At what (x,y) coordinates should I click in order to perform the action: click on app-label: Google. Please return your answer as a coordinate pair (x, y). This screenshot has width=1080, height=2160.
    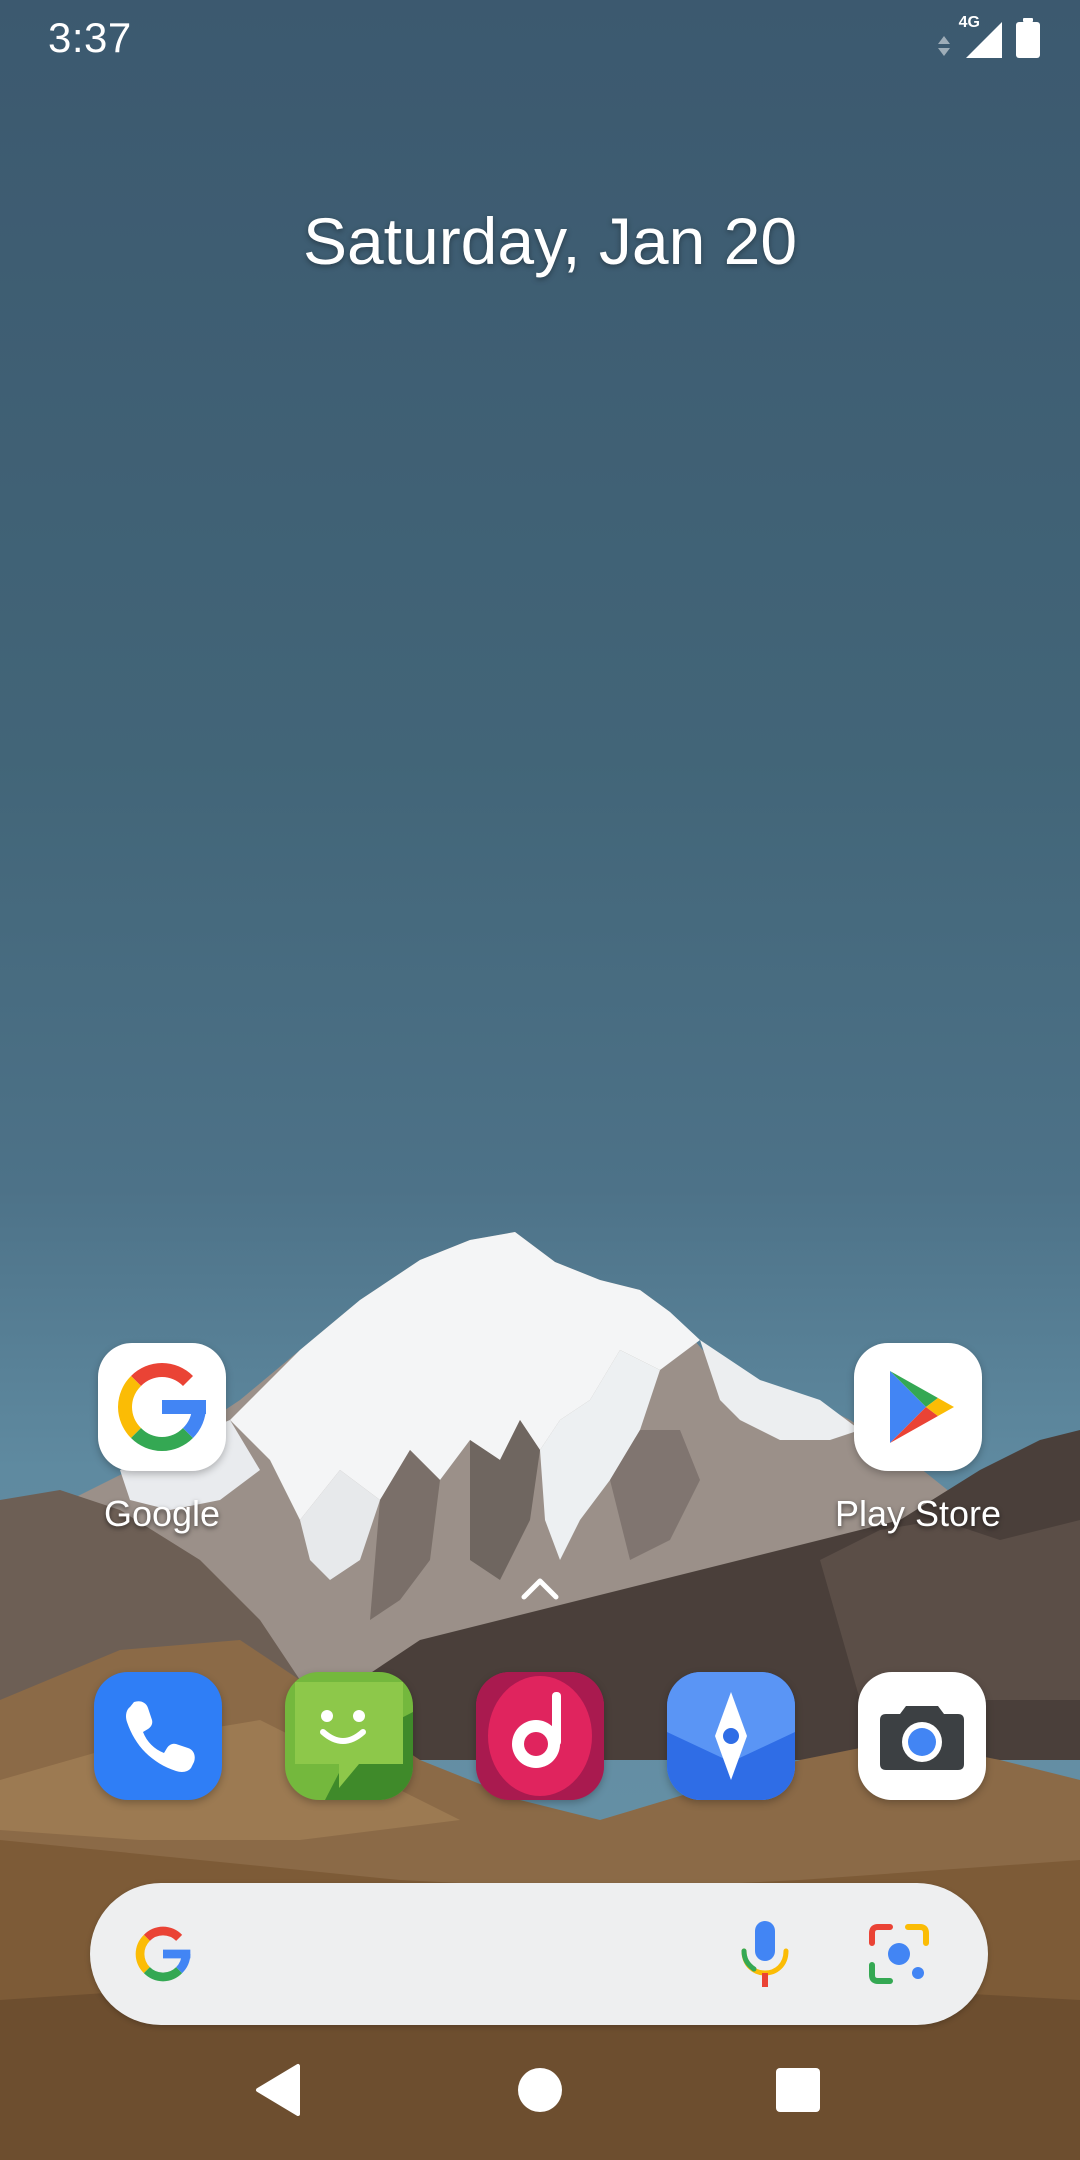
    Looking at the image, I should click on (162, 1513).